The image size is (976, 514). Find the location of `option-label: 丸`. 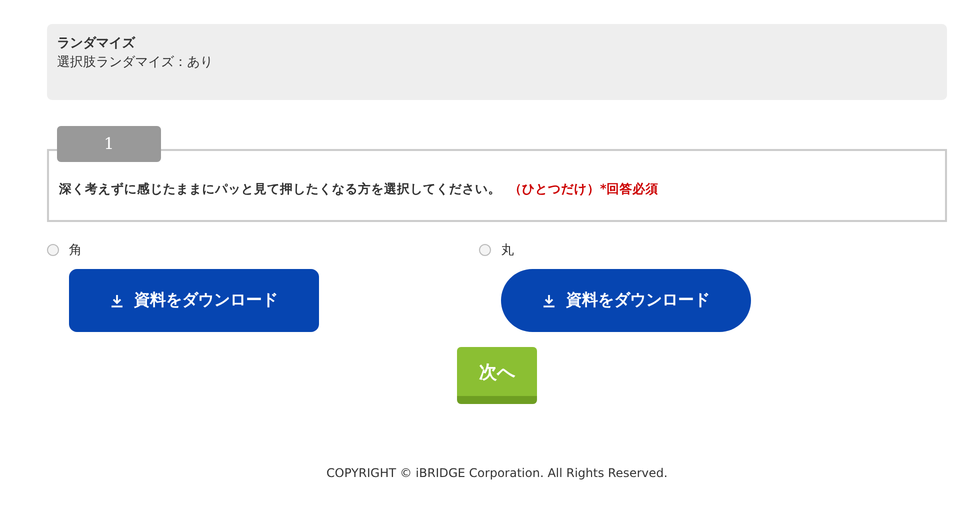

option-label: 丸 is located at coordinates (507, 250).